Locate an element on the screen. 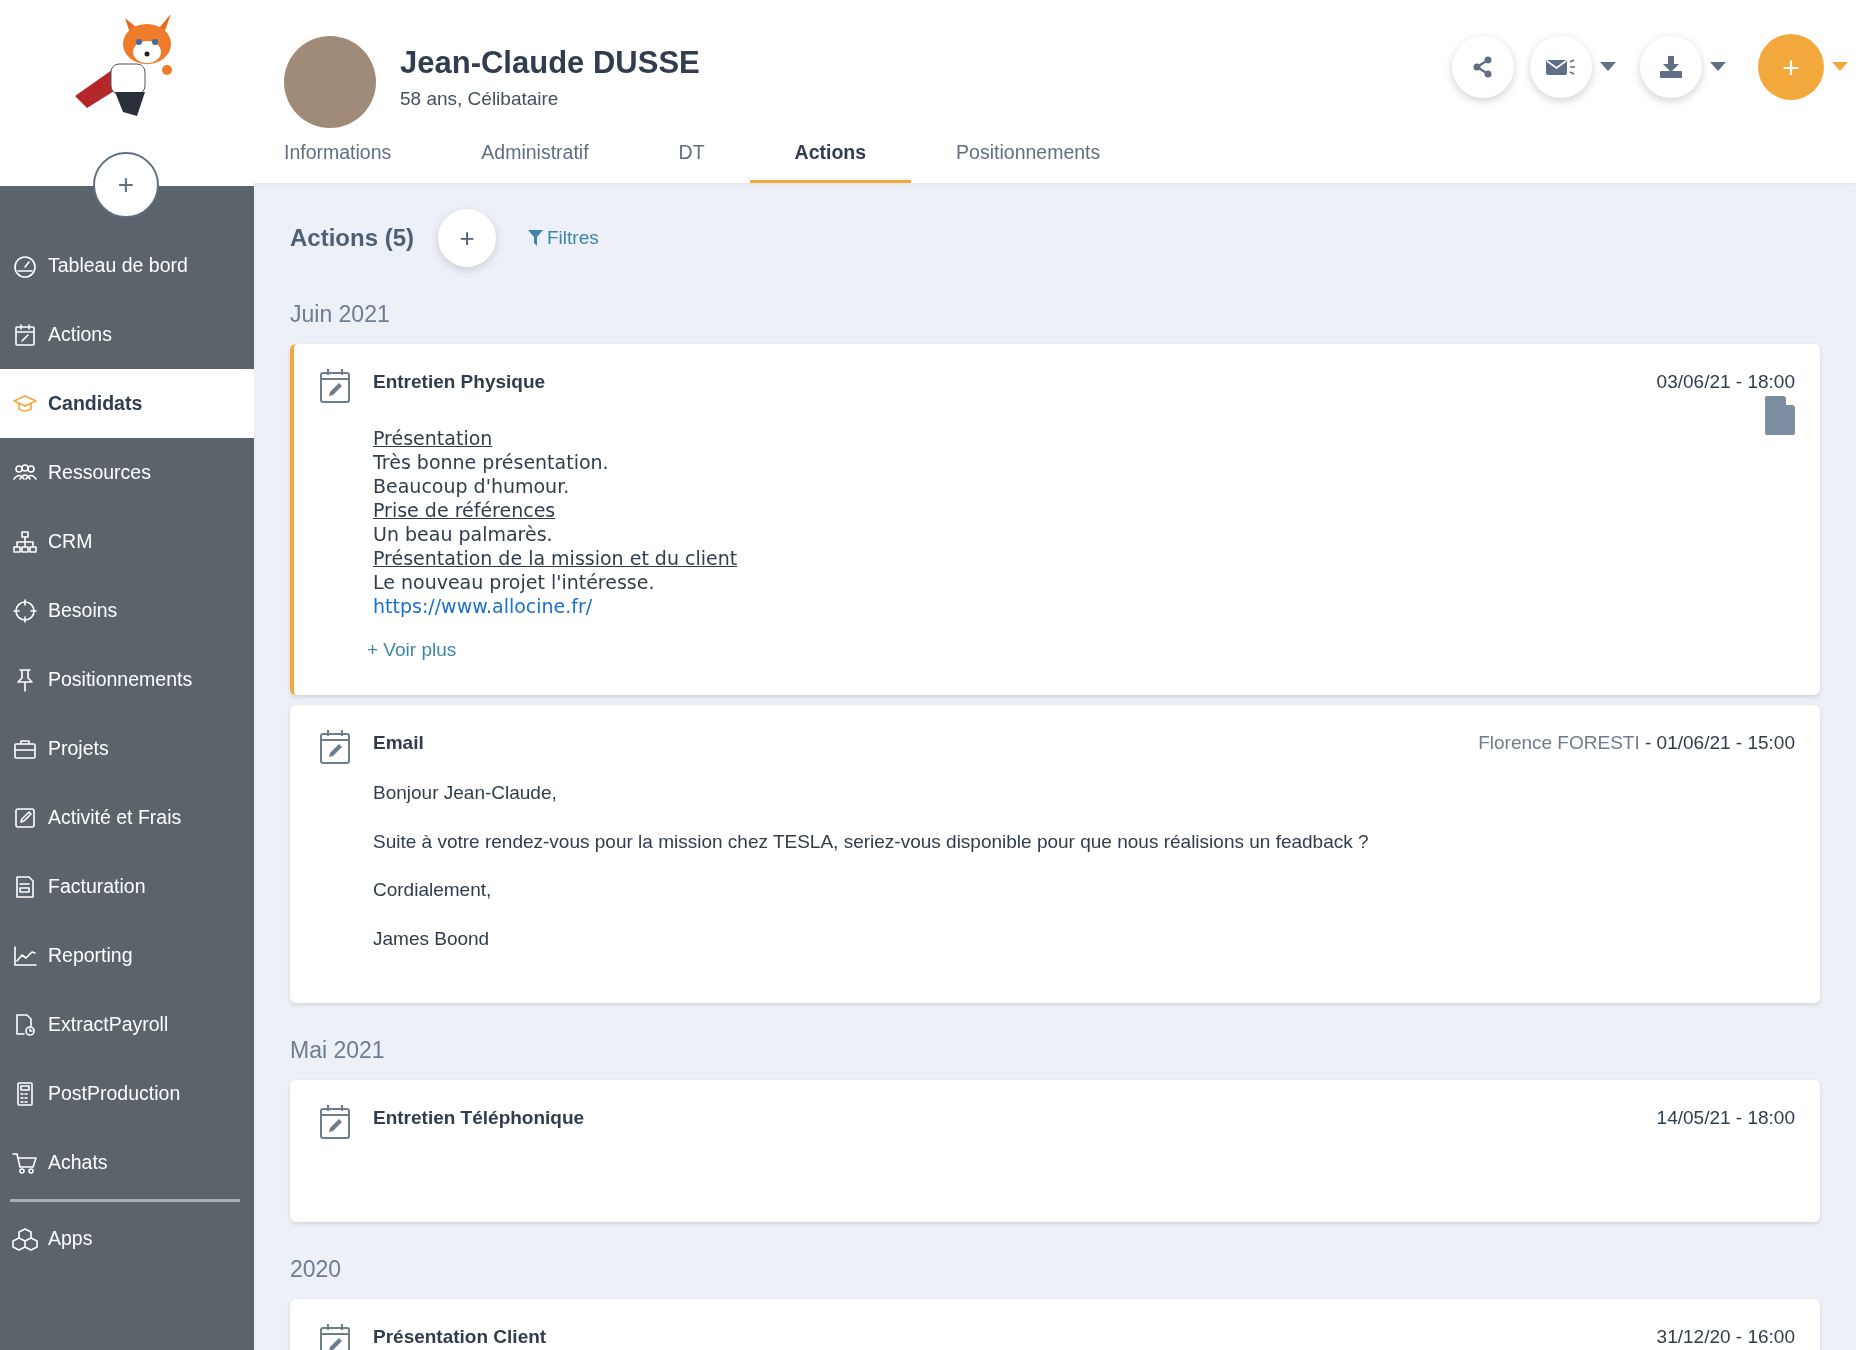  note-heading: Présentation de la mission et du client is located at coordinates (555, 558).